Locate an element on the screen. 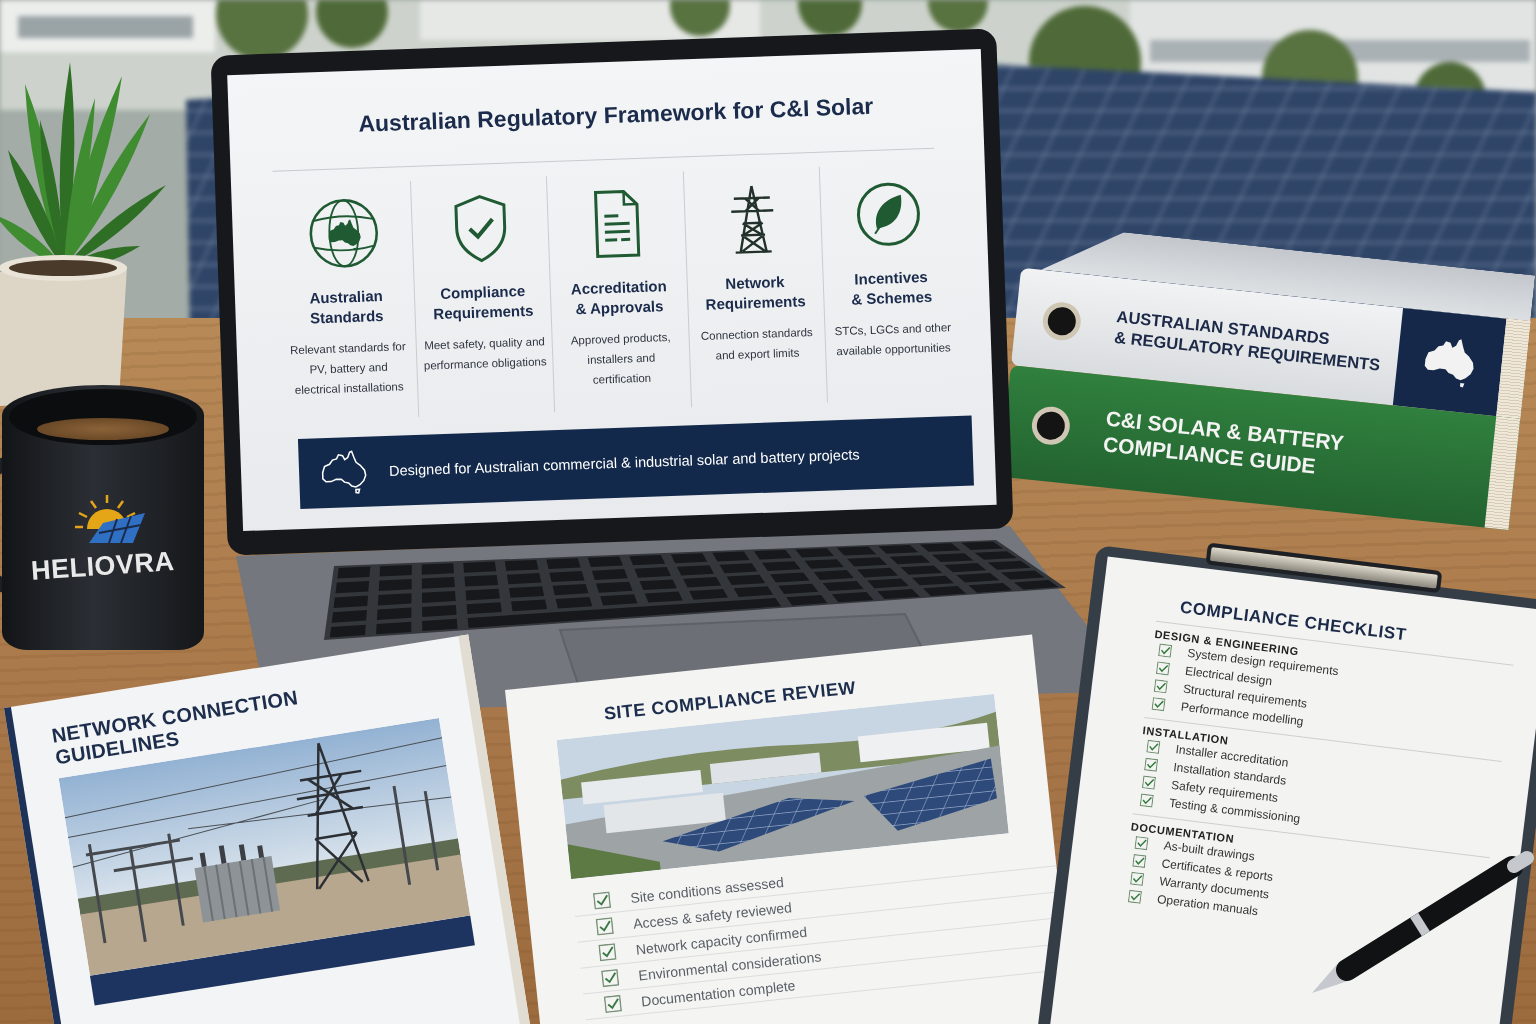 This screenshot has width=1536, height=1024. australia-outline-icon is located at coordinates (344, 472).